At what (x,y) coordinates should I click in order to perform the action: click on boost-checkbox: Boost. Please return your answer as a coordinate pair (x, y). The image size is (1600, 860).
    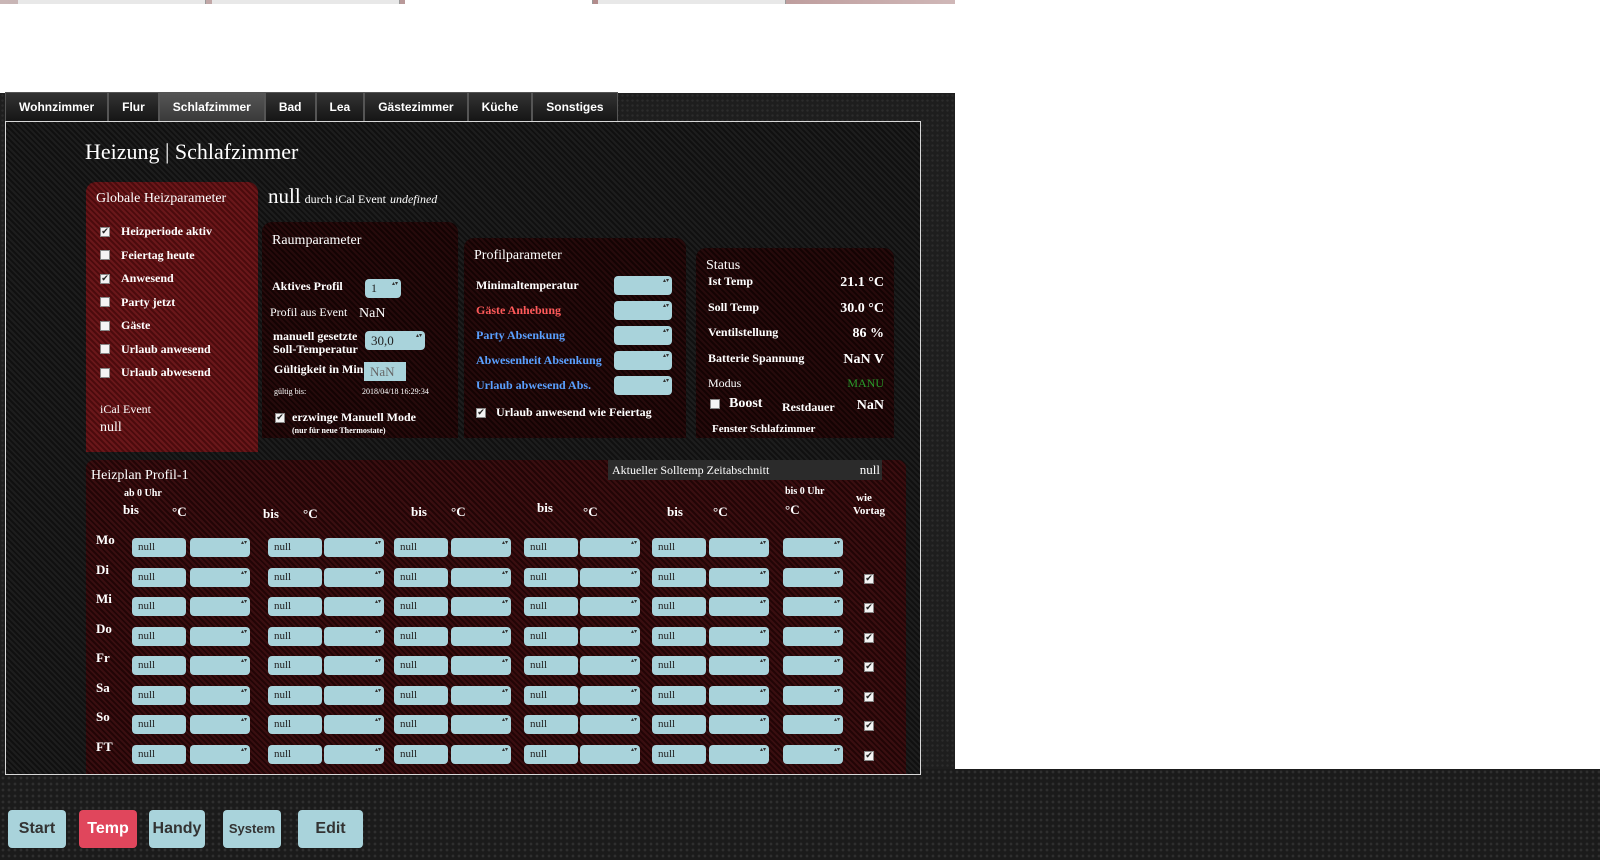
    Looking at the image, I should click on (736, 404).